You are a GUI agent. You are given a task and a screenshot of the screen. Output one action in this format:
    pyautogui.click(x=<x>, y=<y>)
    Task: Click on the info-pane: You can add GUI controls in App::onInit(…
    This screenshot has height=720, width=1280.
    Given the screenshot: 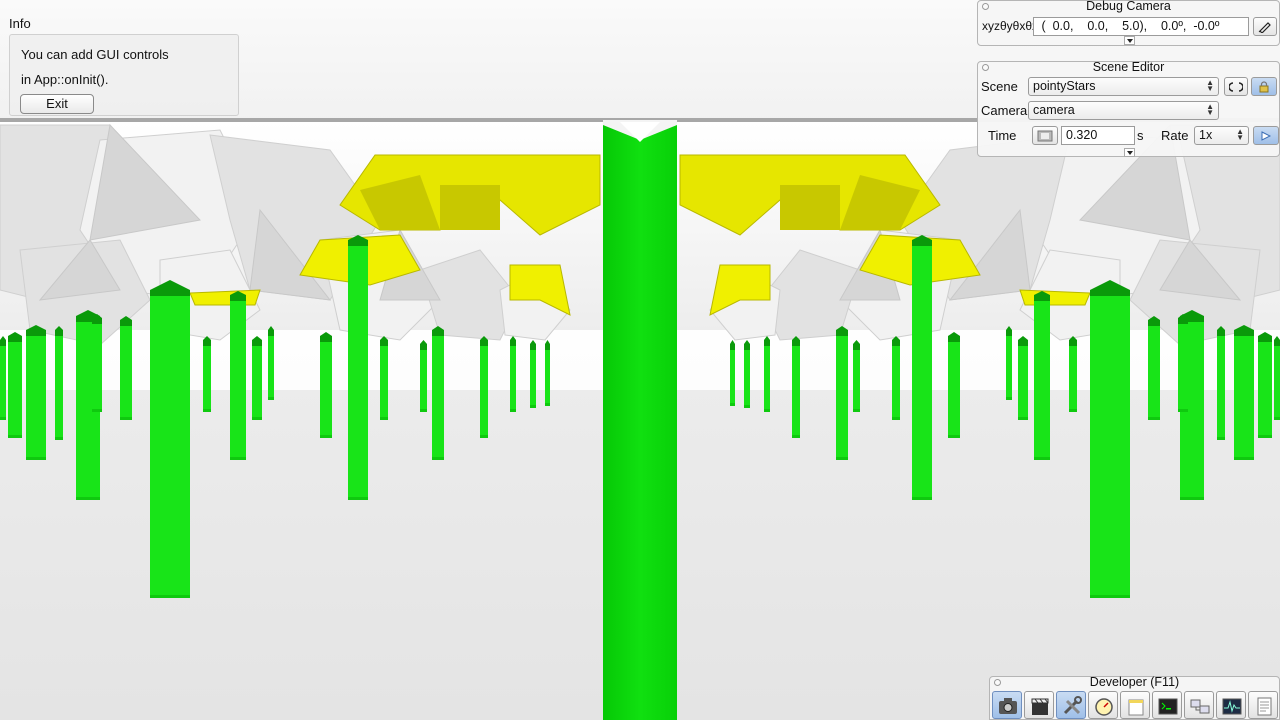 What is the action you would take?
    pyautogui.click(x=124, y=75)
    